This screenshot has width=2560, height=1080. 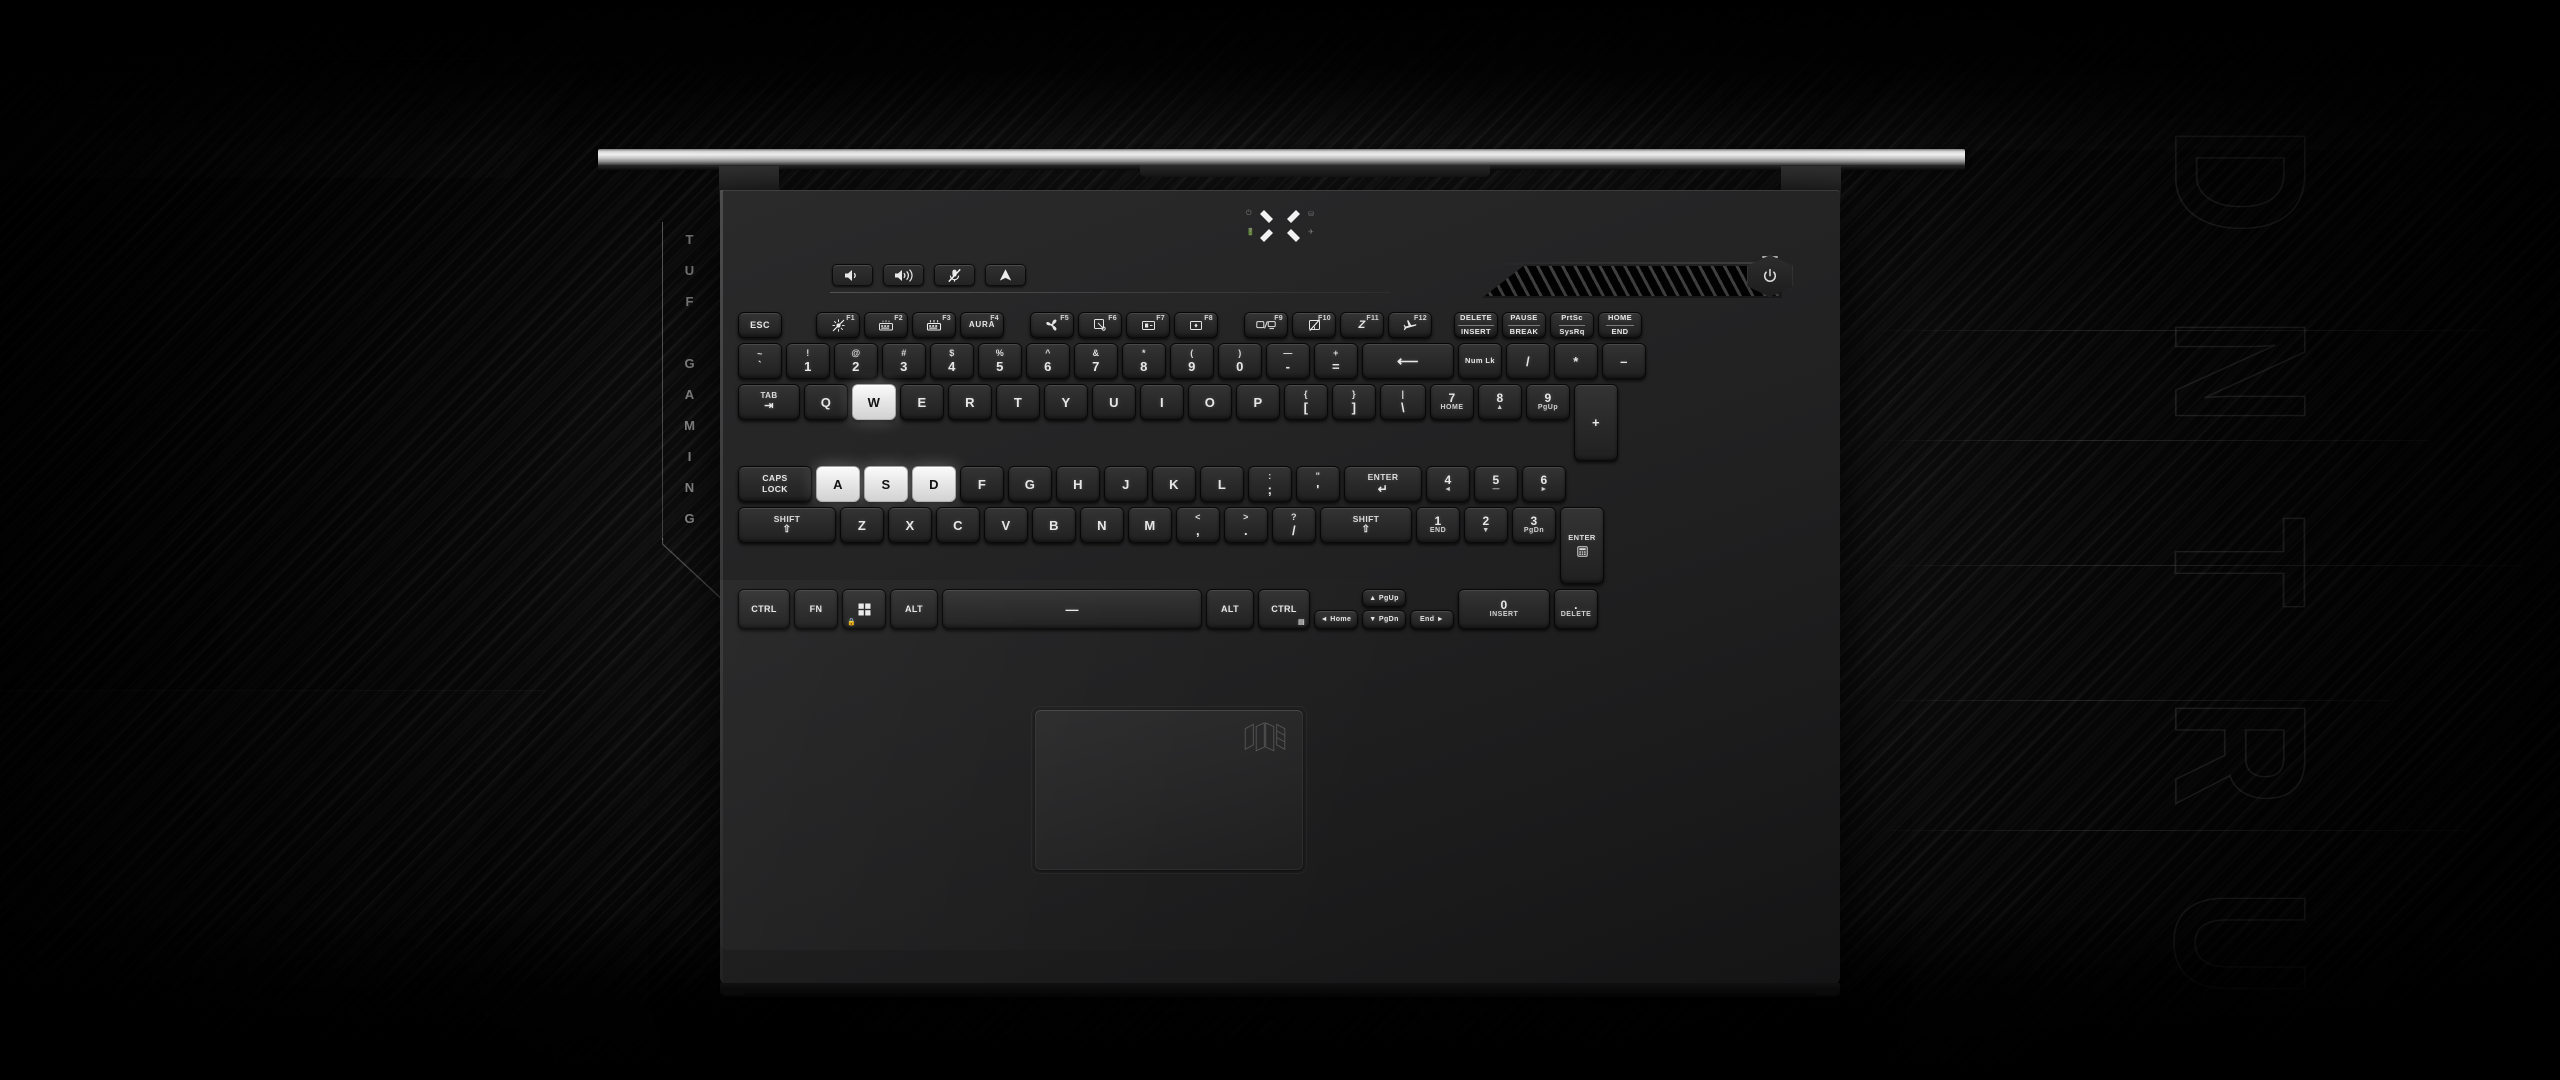 I want to click on key-t: T, so click(x=1018, y=402).